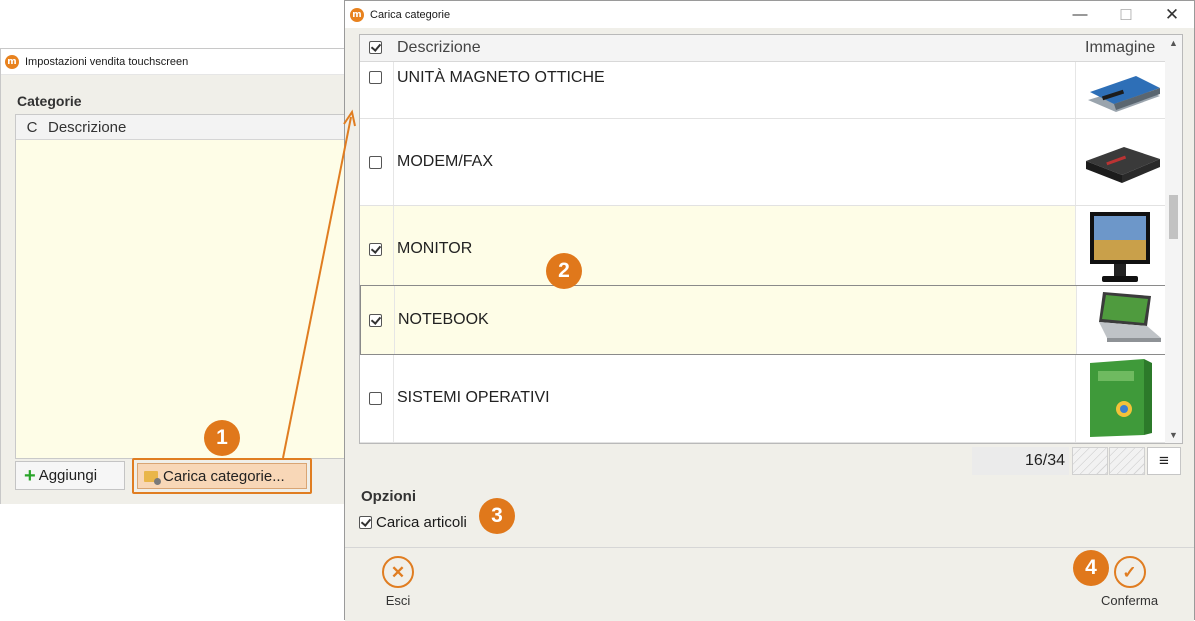 This screenshot has height=621, width=1195. Describe the element at coordinates (388, 496) in the screenshot. I see `options-title: Opzioni` at that location.